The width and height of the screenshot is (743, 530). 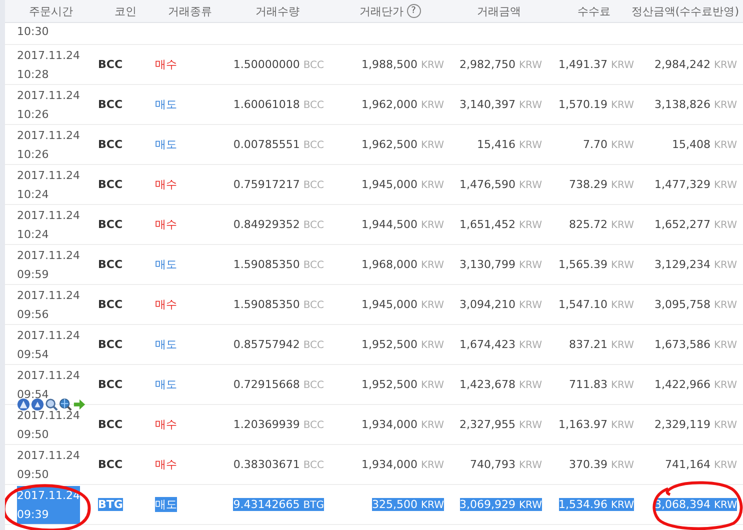 I want to click on trade-quantity: 0.00785551 BCC, so click(x=278, y=144).